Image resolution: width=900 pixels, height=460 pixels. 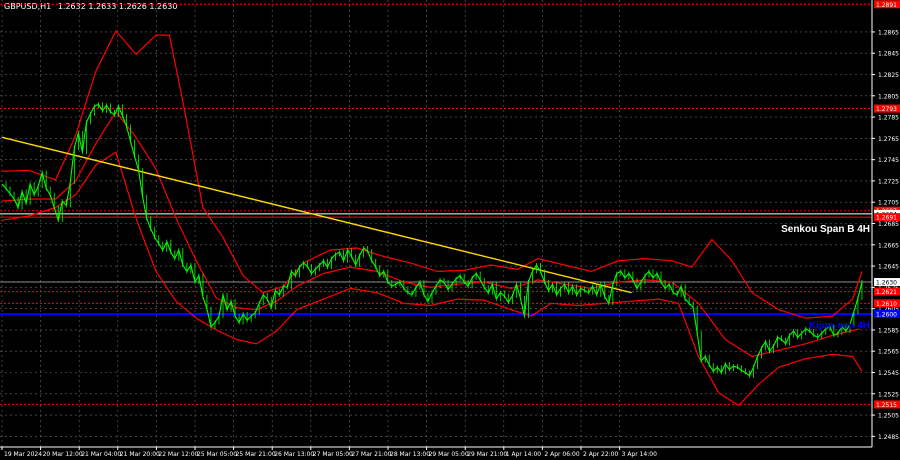 I want to click on y-tick-label: 1.2685, so click(x=888, y=224).